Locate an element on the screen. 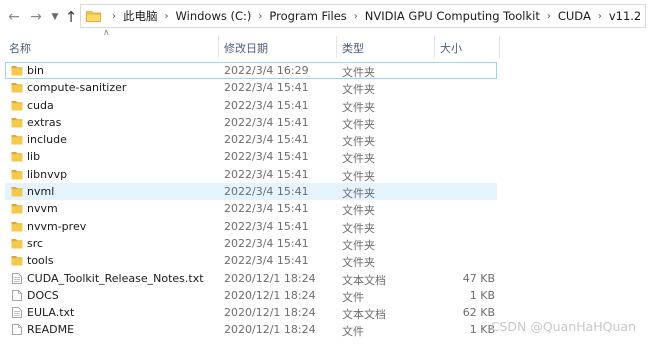 The image size is (650, 344). file-size: 62 KB is located at coordinates (478, 313).